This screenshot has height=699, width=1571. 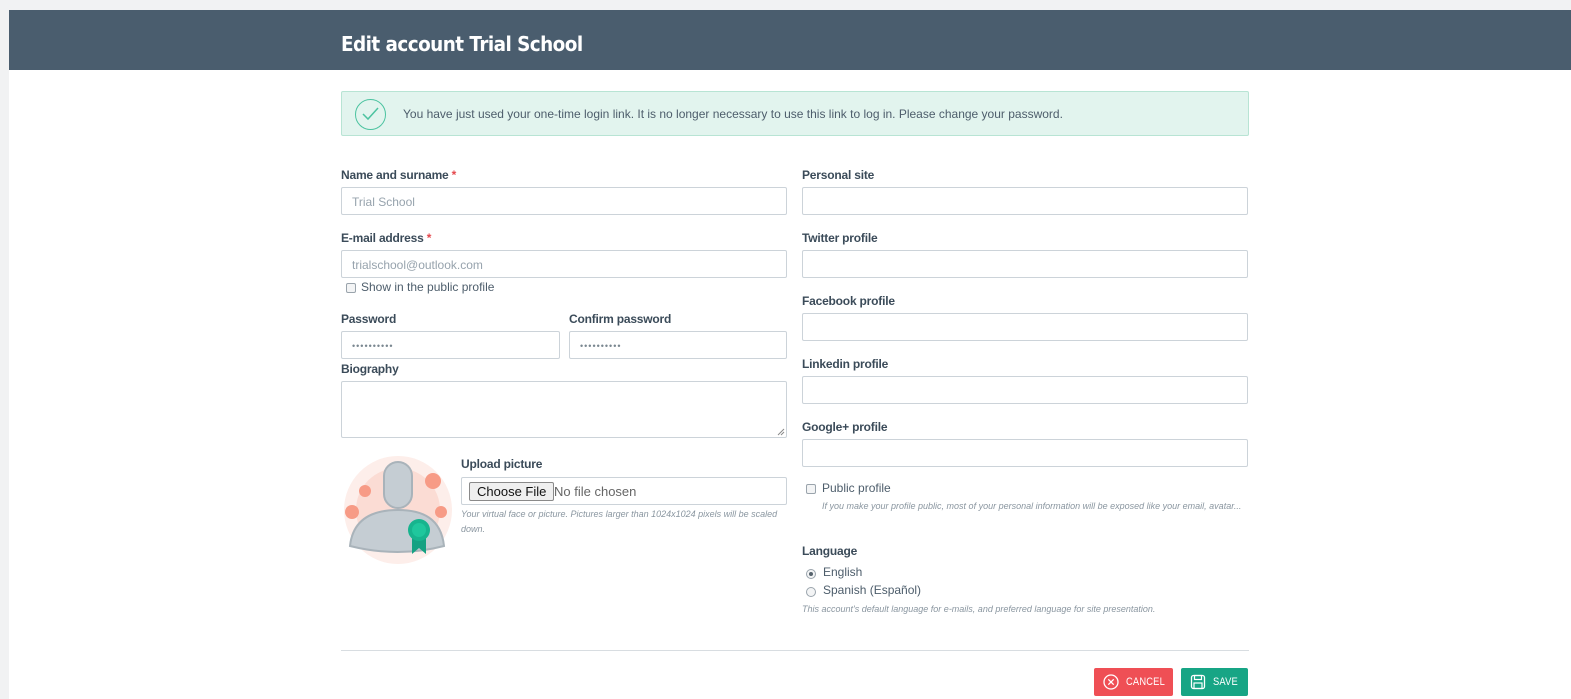 What do you see at coordinates (1111, 682) in the screenshot?
I see `cancel-circle-icon` at bounding box center [1111, 682].